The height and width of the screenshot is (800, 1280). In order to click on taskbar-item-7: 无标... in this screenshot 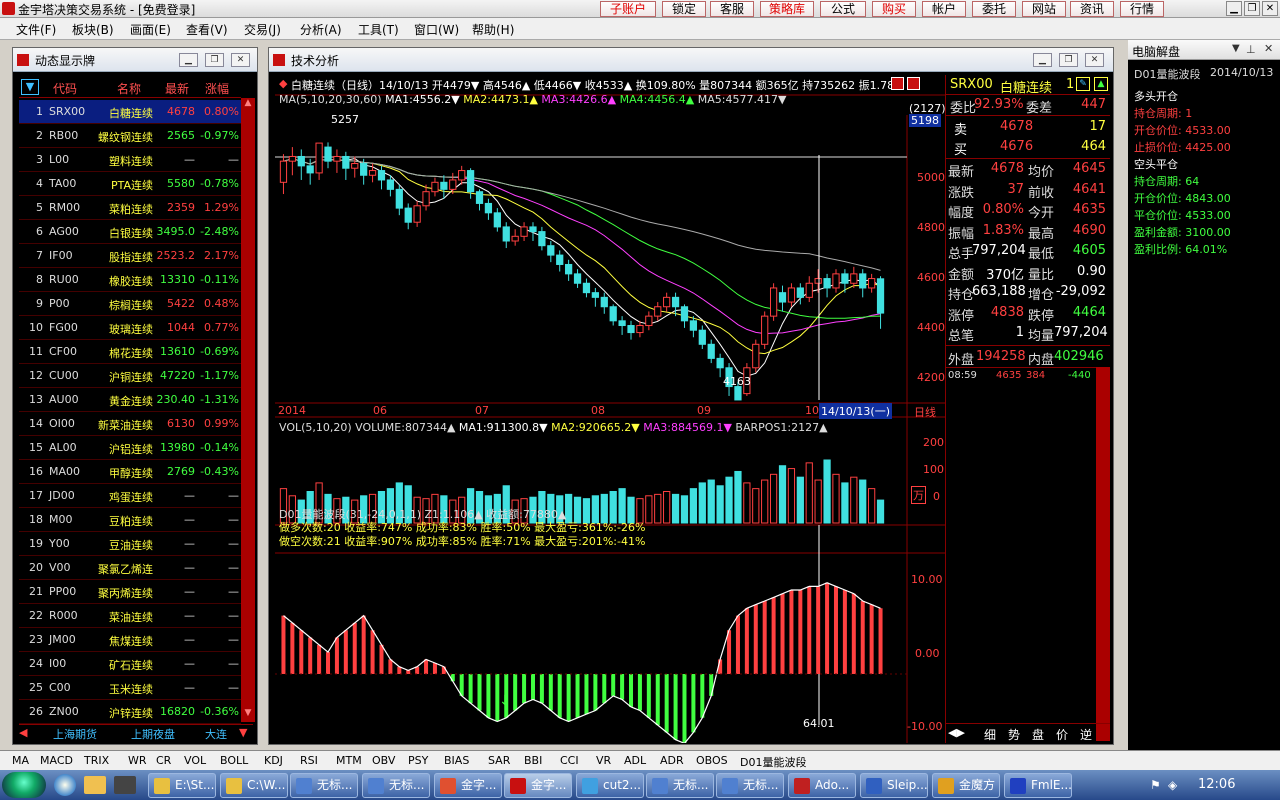, I will do `click(680, 785)`.